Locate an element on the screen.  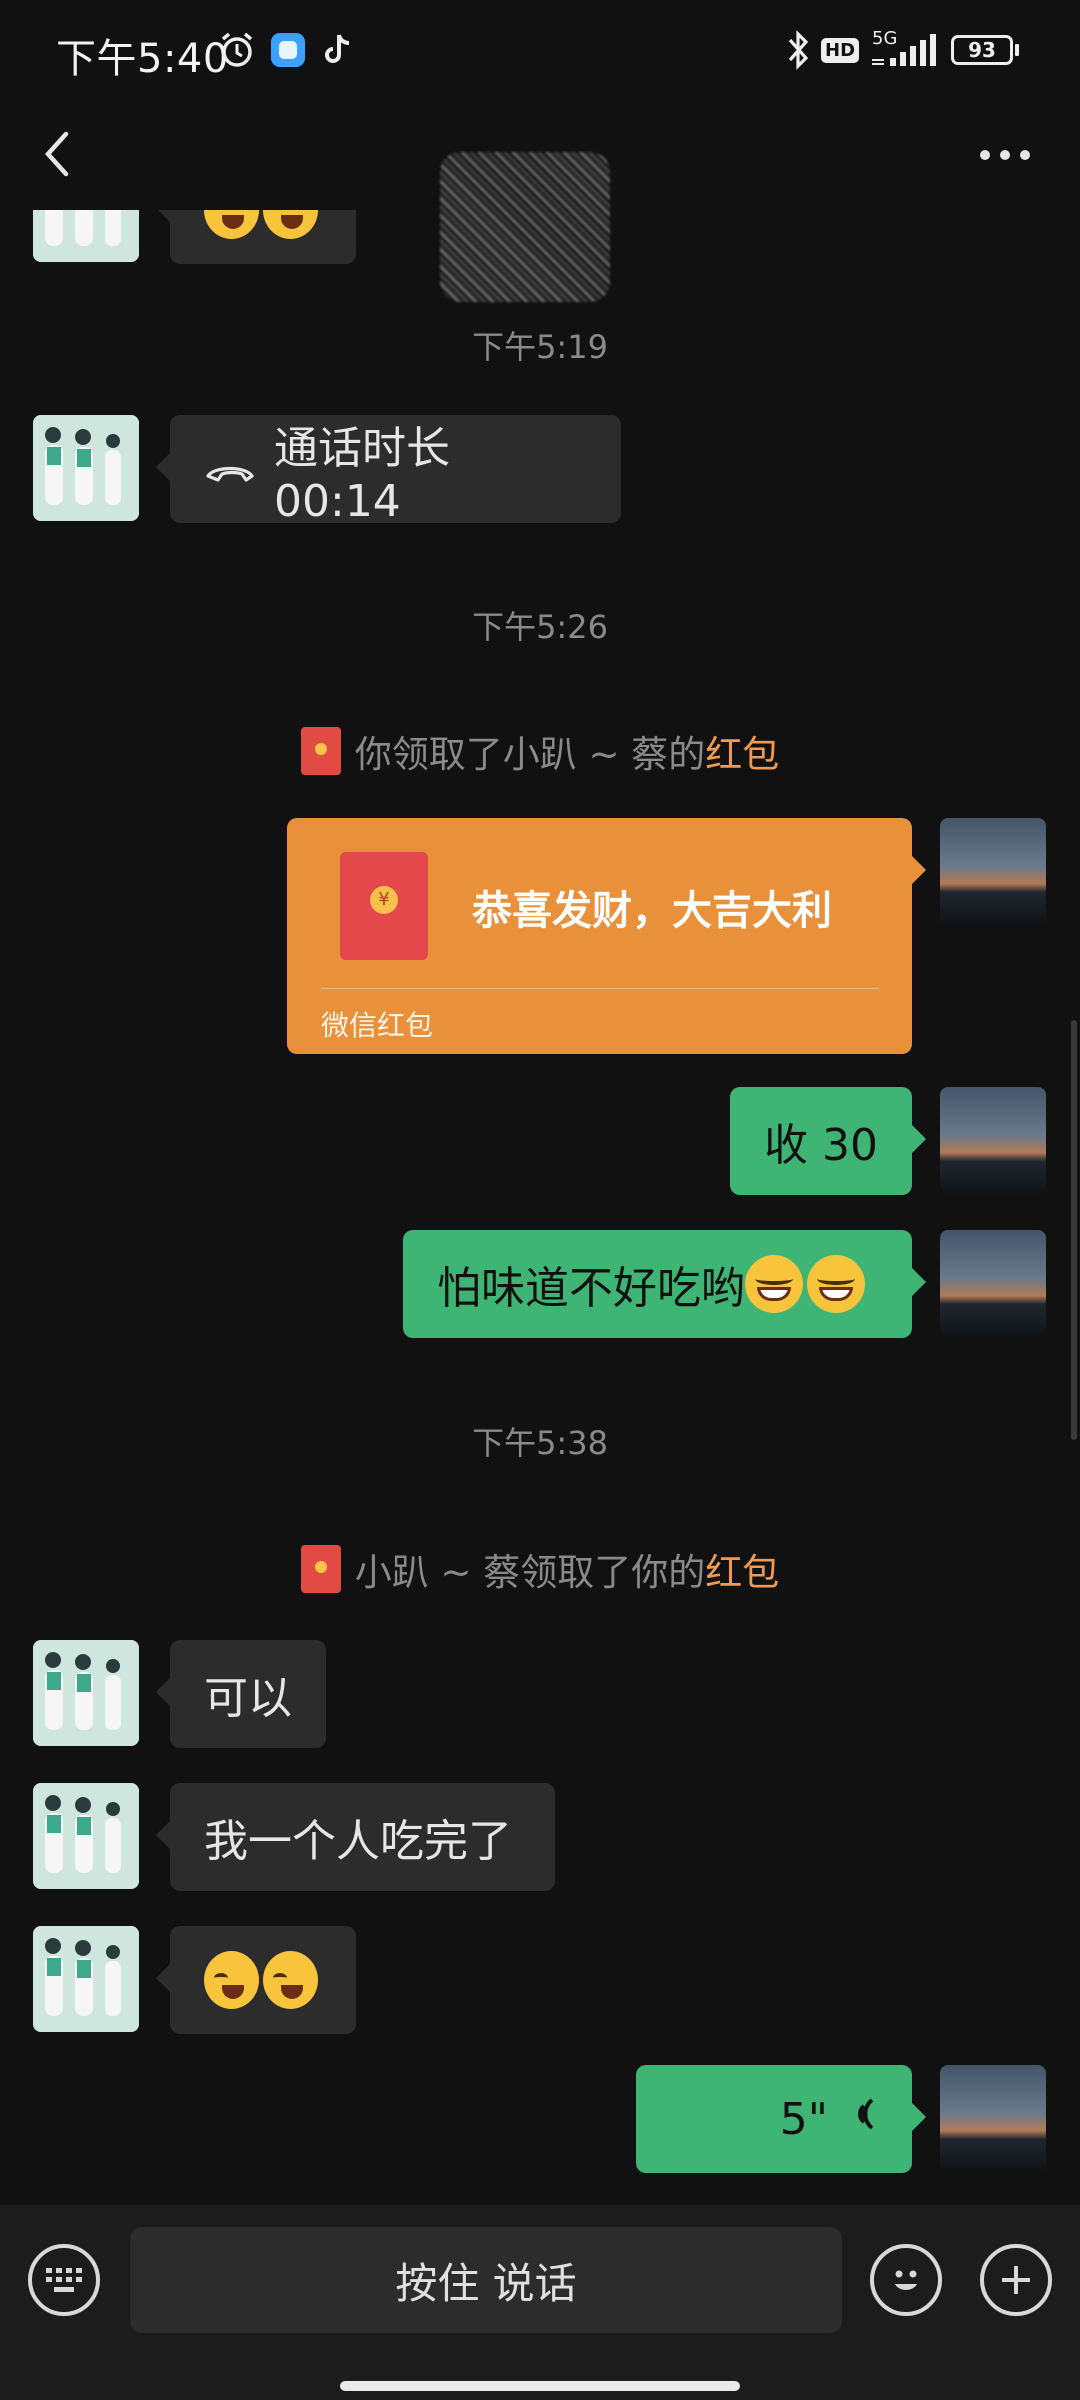
voice-wave-icon is located at coordinates (860, 2119).